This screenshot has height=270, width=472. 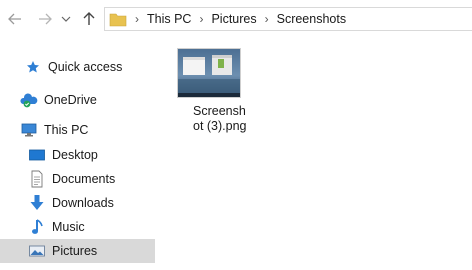 I want to click on computer-icon, so click(x=29, y=130).